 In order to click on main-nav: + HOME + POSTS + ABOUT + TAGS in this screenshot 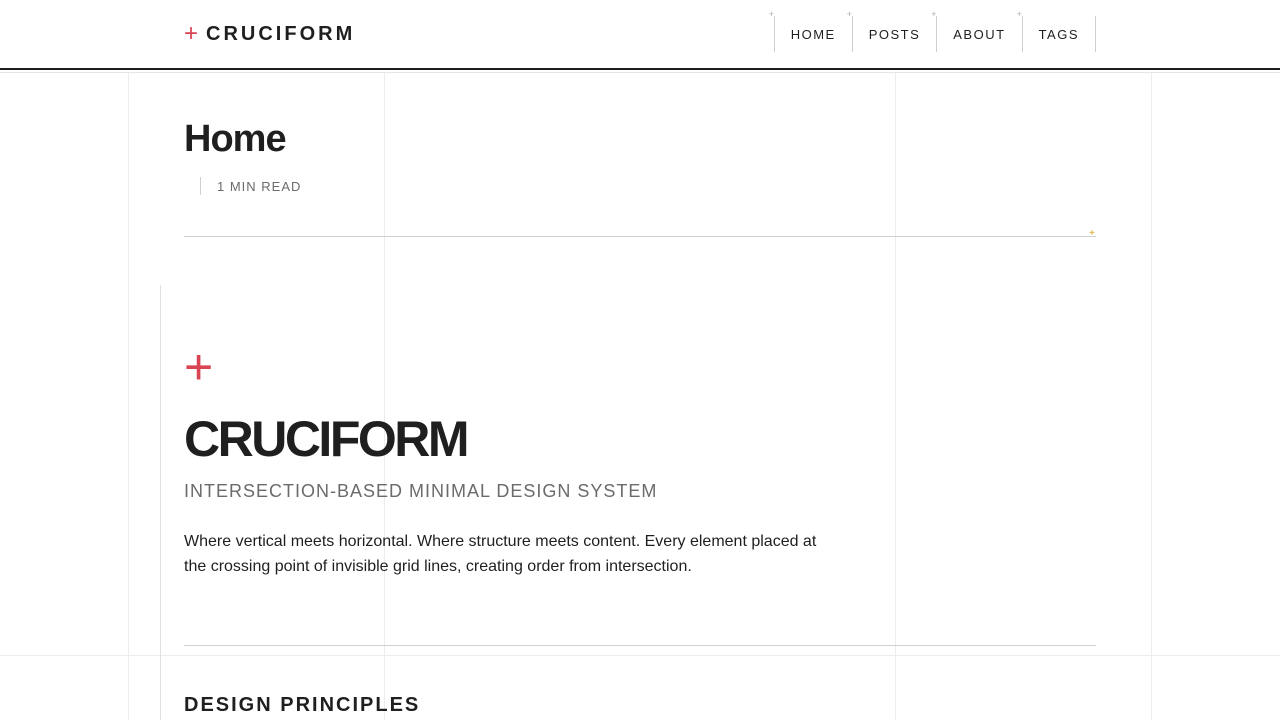, I will do `click(932, 31)`.